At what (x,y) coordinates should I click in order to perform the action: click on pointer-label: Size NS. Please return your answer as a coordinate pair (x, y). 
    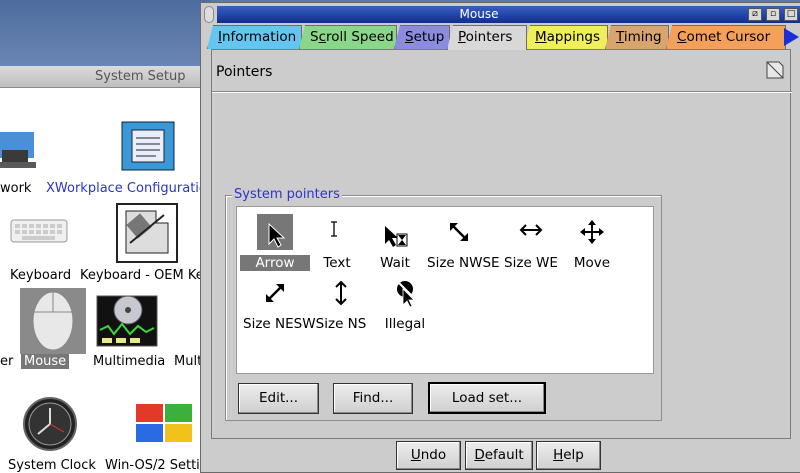
    Looking at the image, I should click on (341, 324).